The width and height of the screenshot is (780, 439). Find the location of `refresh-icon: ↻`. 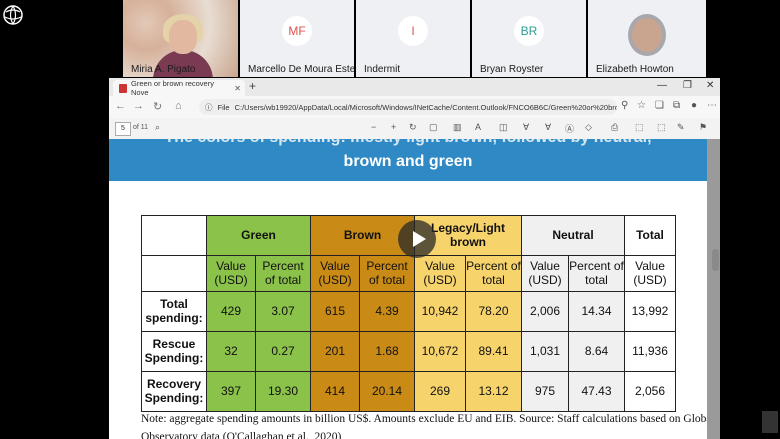

refresh-icon: ↻ is located at coordinates (157, 106).